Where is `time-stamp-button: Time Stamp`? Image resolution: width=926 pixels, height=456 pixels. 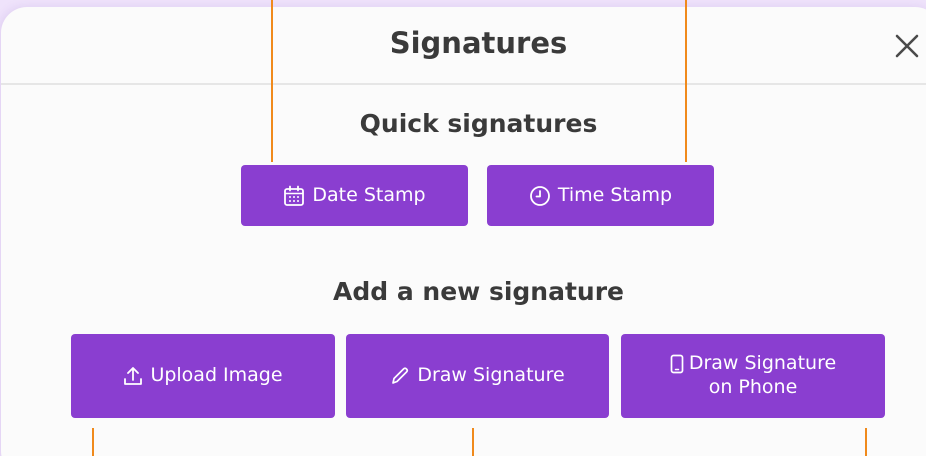
time-stamp-button: Time Stamp is located at coordinates (600, 195).